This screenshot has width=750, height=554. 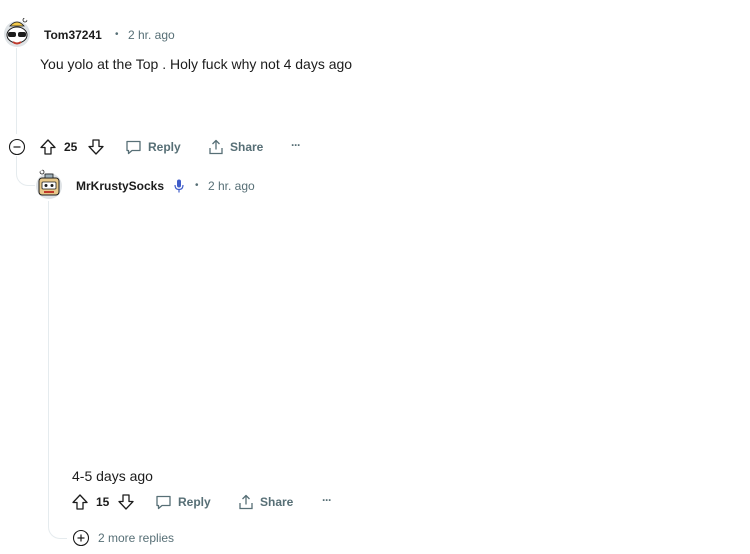 I want to click on thread-line-child, so click(x=48, y=362).